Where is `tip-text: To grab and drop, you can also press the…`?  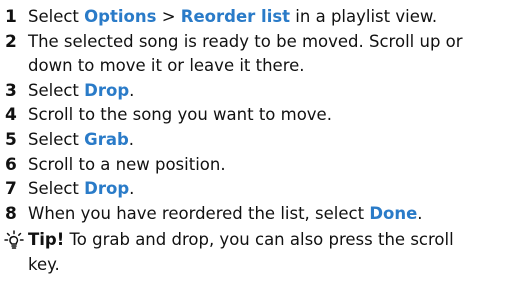 tip-text: To grab and drop, you can also press the… is located at coordinates (259, 240).